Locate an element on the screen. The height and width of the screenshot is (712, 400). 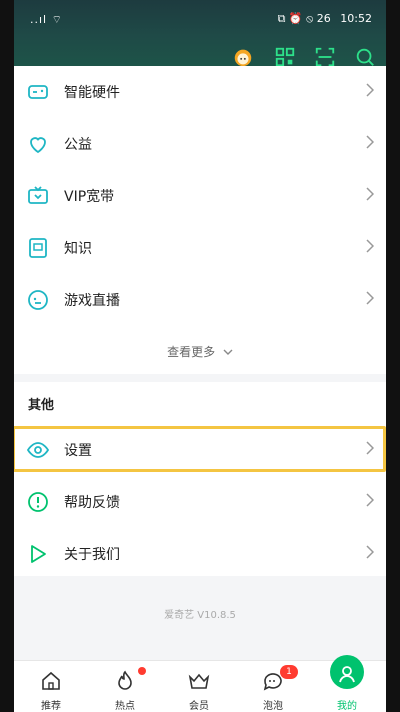
book-icon is located at coordinates (38, 248).